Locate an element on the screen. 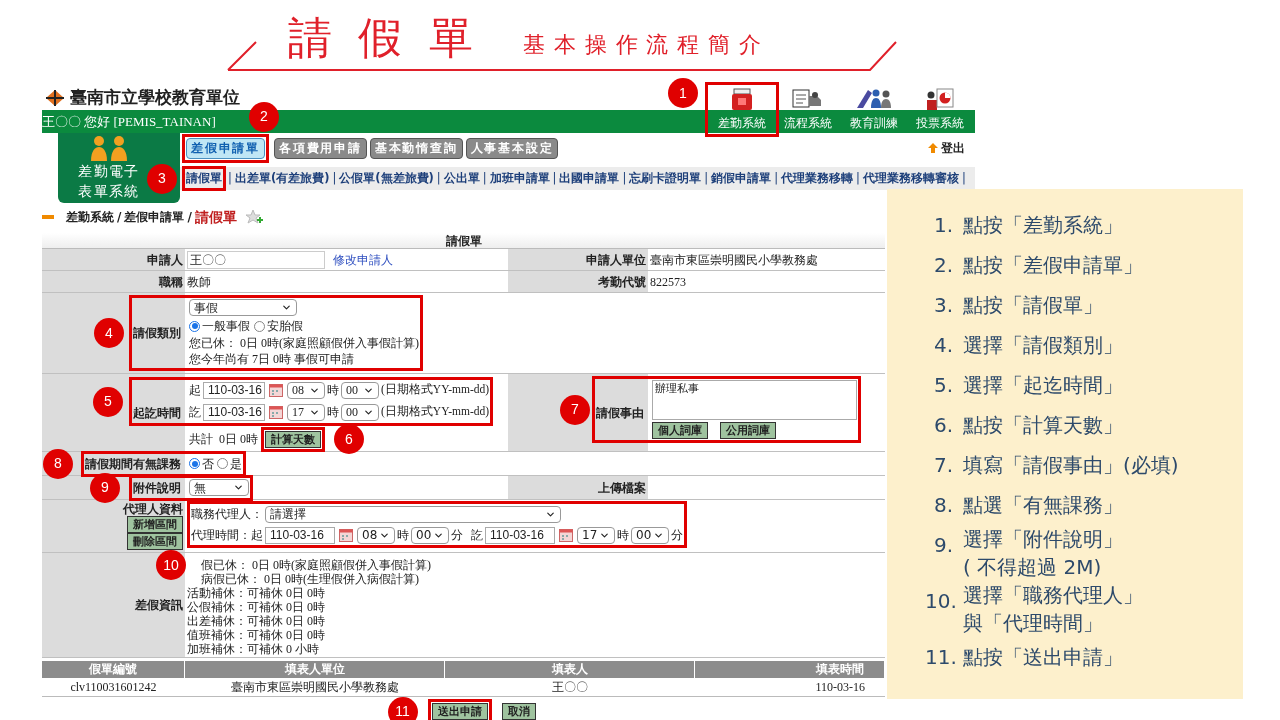  breadcrumb-item: 差勤系統 is located at coordinates (90, 217).